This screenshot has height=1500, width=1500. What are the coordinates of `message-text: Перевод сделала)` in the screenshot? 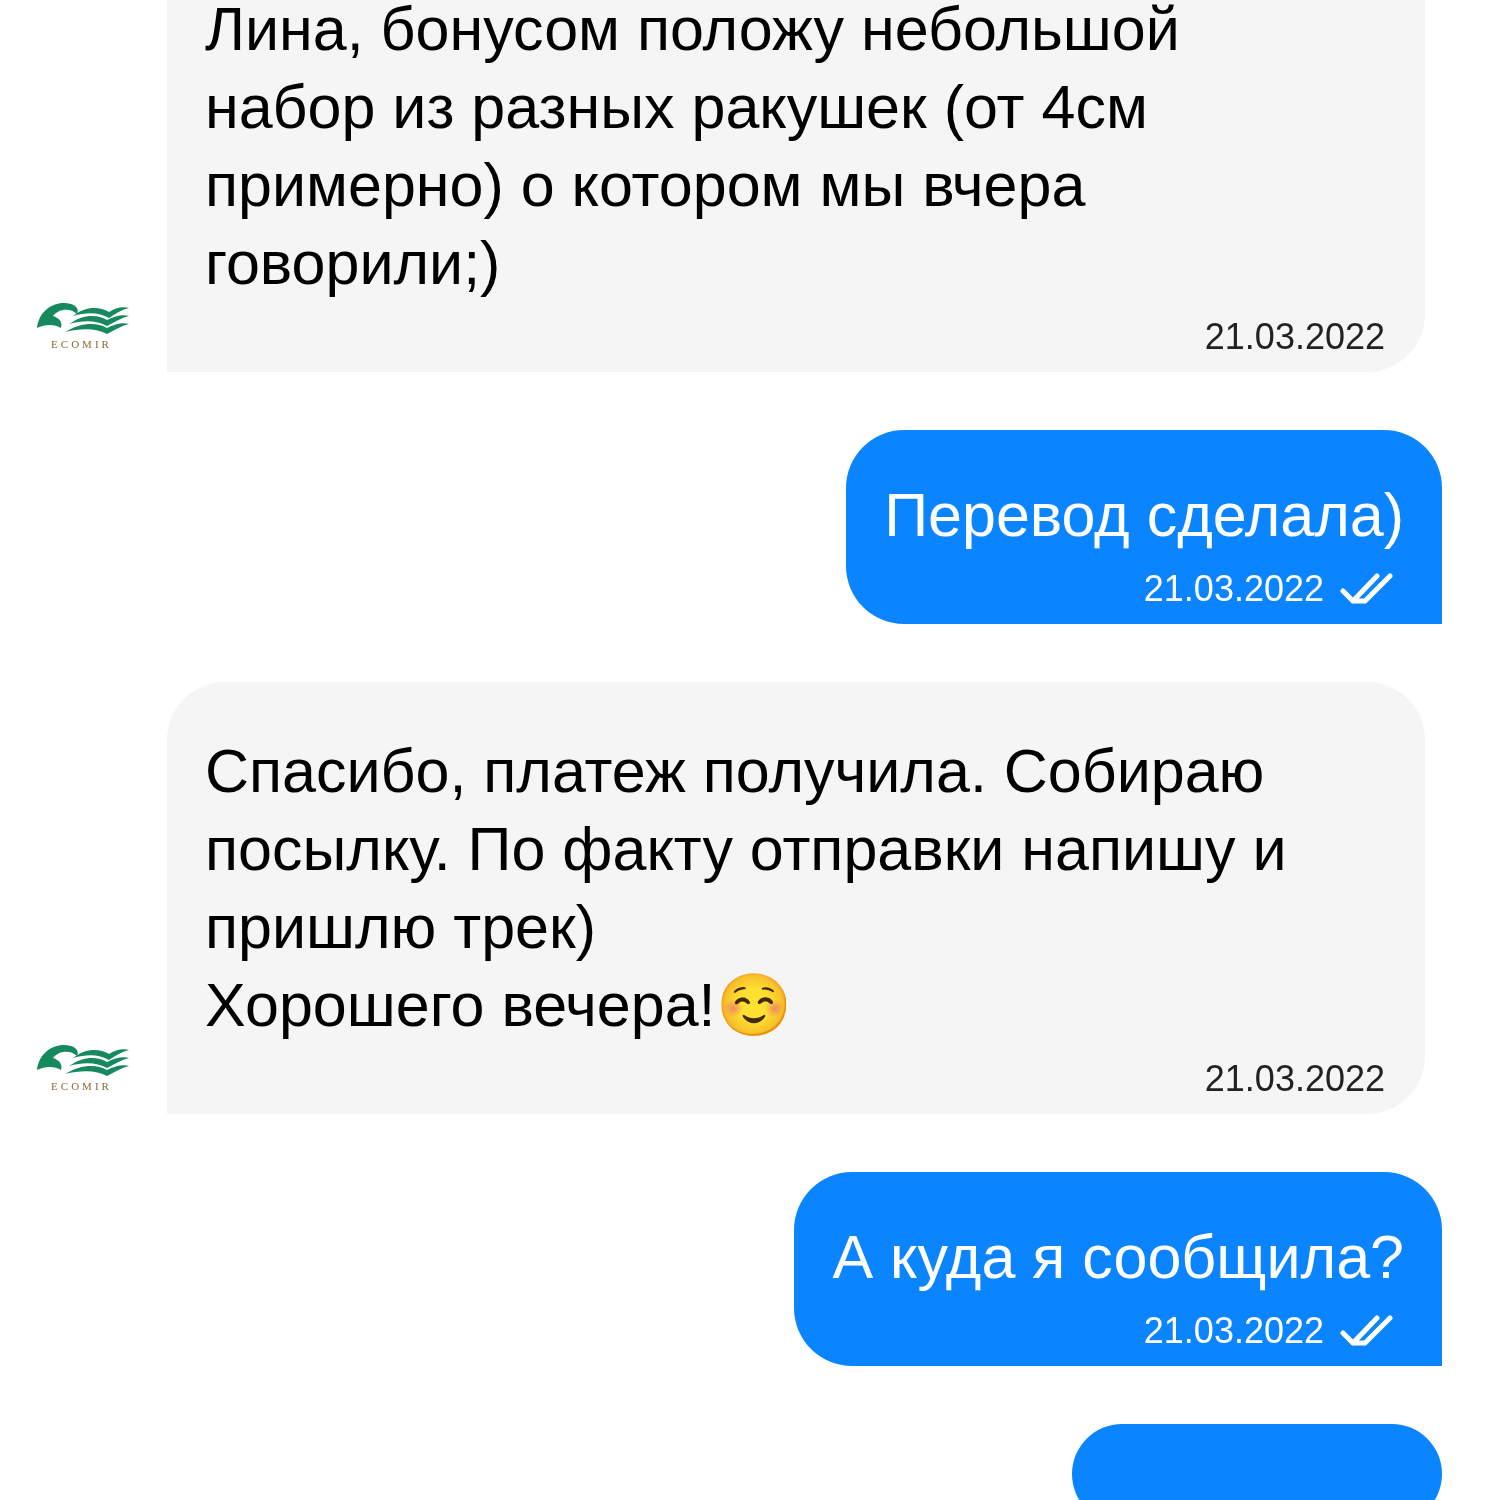 It's located at (1144, 515).